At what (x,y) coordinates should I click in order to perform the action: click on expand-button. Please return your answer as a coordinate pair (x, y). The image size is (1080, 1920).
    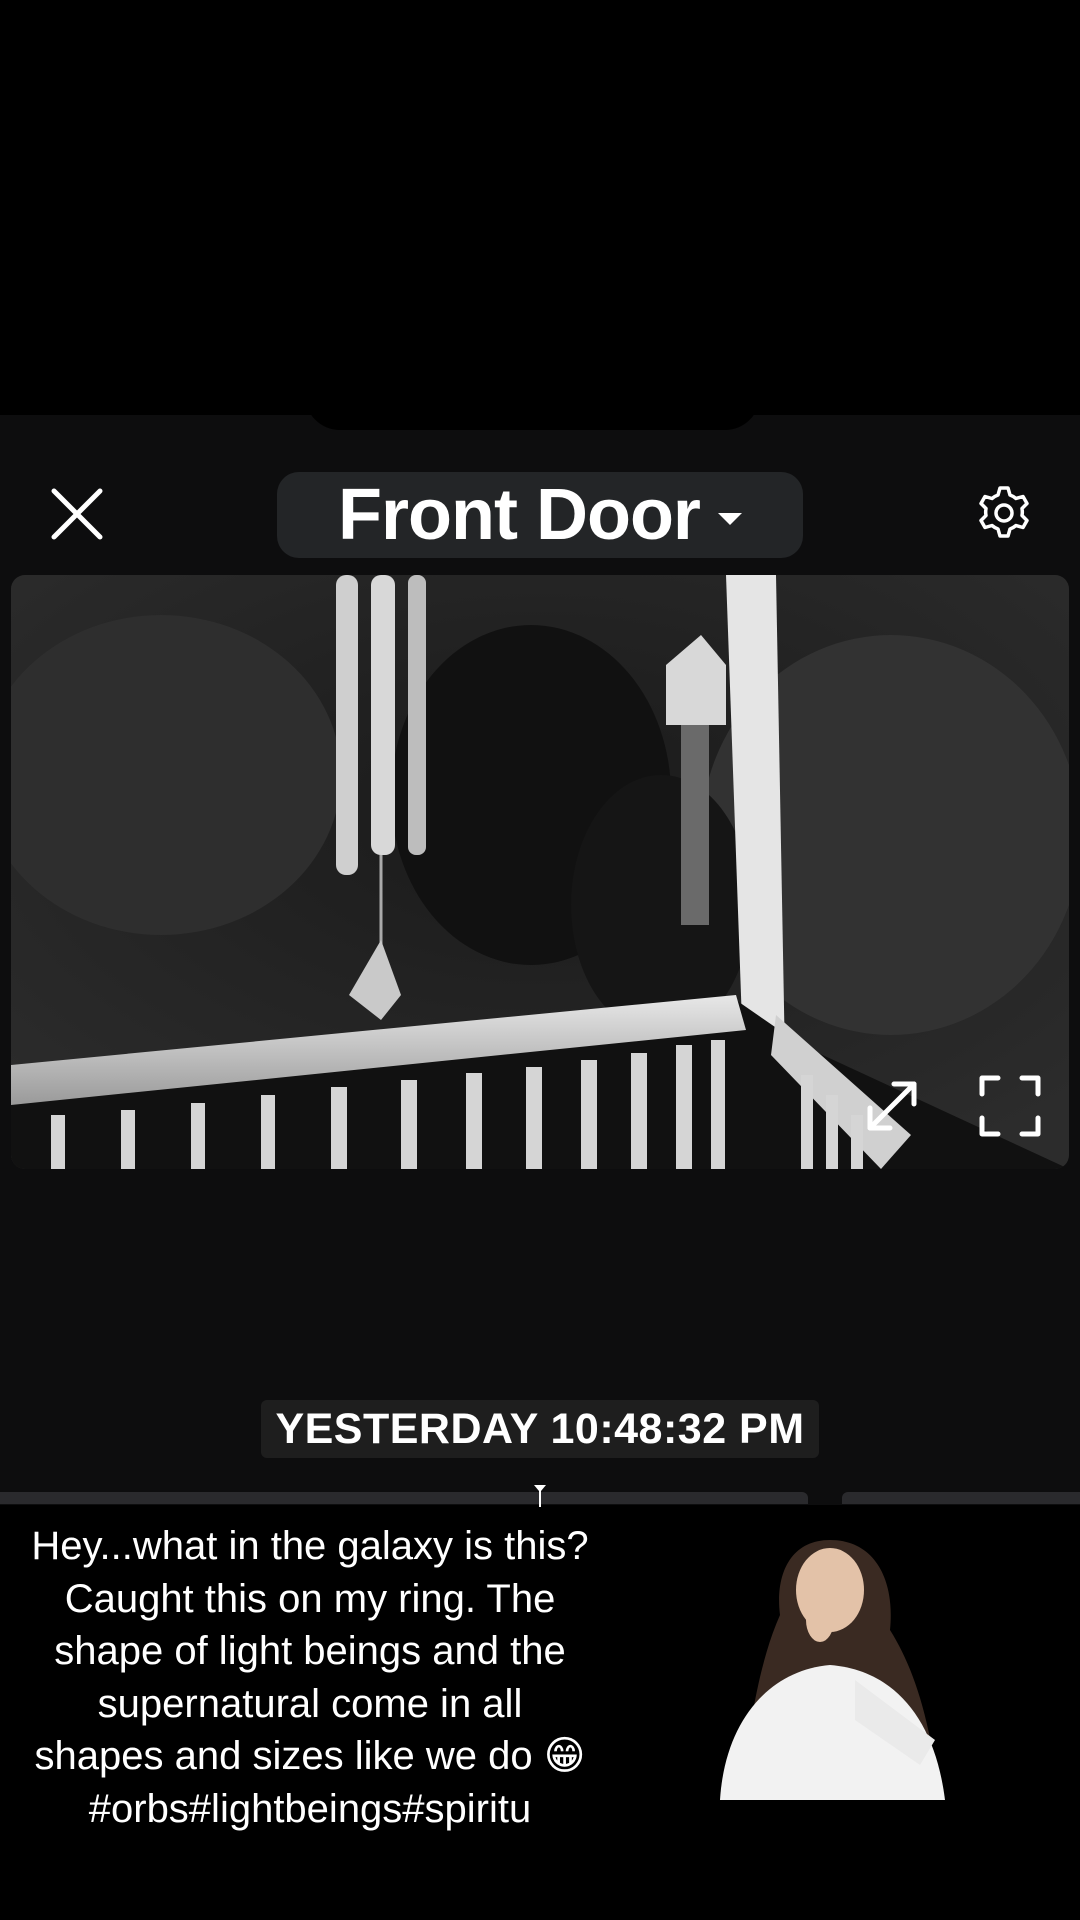
    Looking at the image, I should click on (892, 1106).